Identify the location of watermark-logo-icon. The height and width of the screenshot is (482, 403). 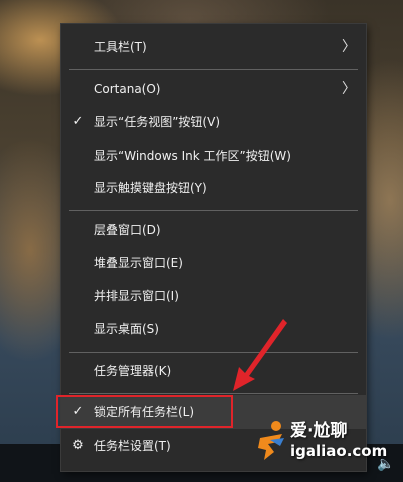
(271, 440).